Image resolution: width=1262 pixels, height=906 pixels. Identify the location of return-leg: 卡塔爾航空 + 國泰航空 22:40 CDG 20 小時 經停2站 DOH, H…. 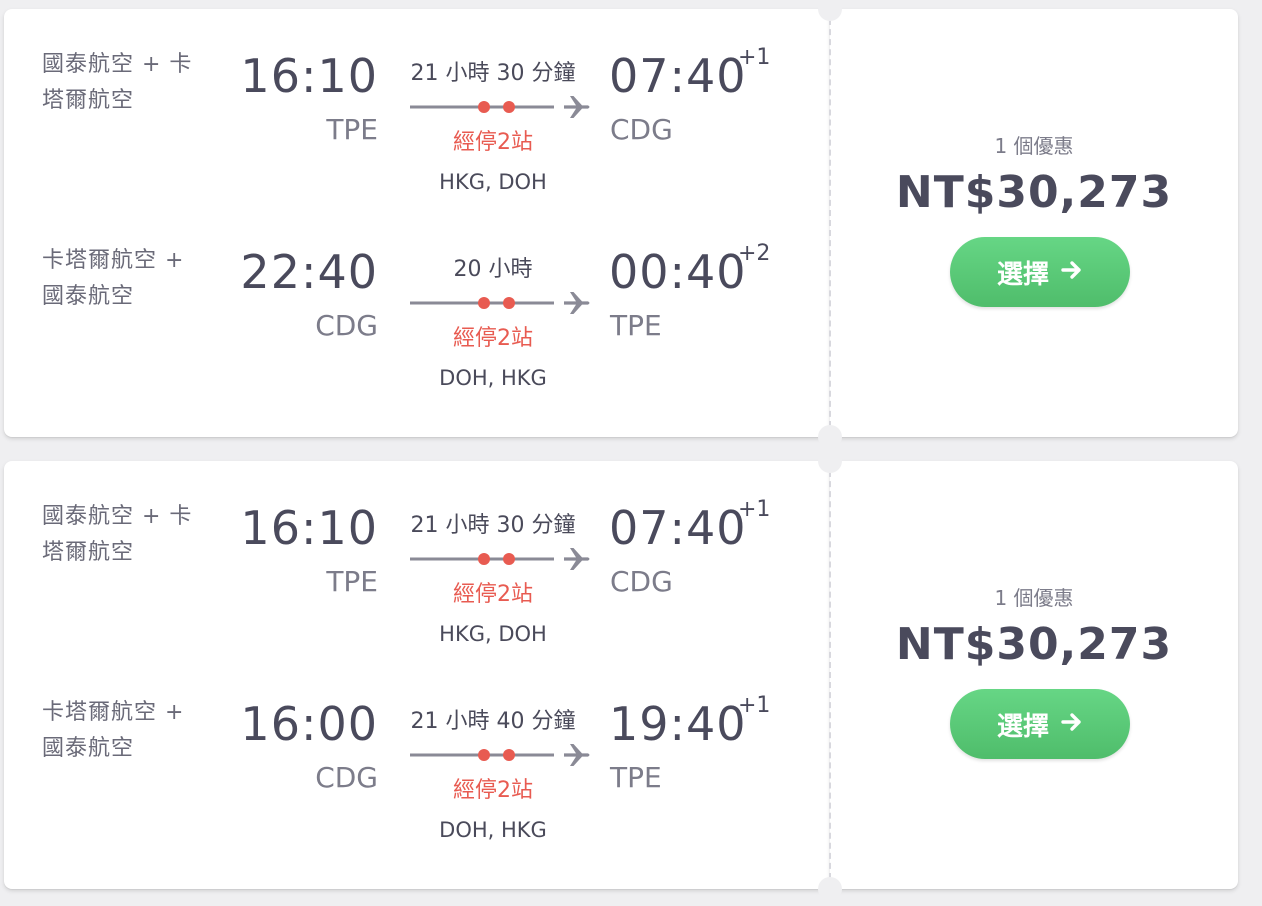
(418, 303).